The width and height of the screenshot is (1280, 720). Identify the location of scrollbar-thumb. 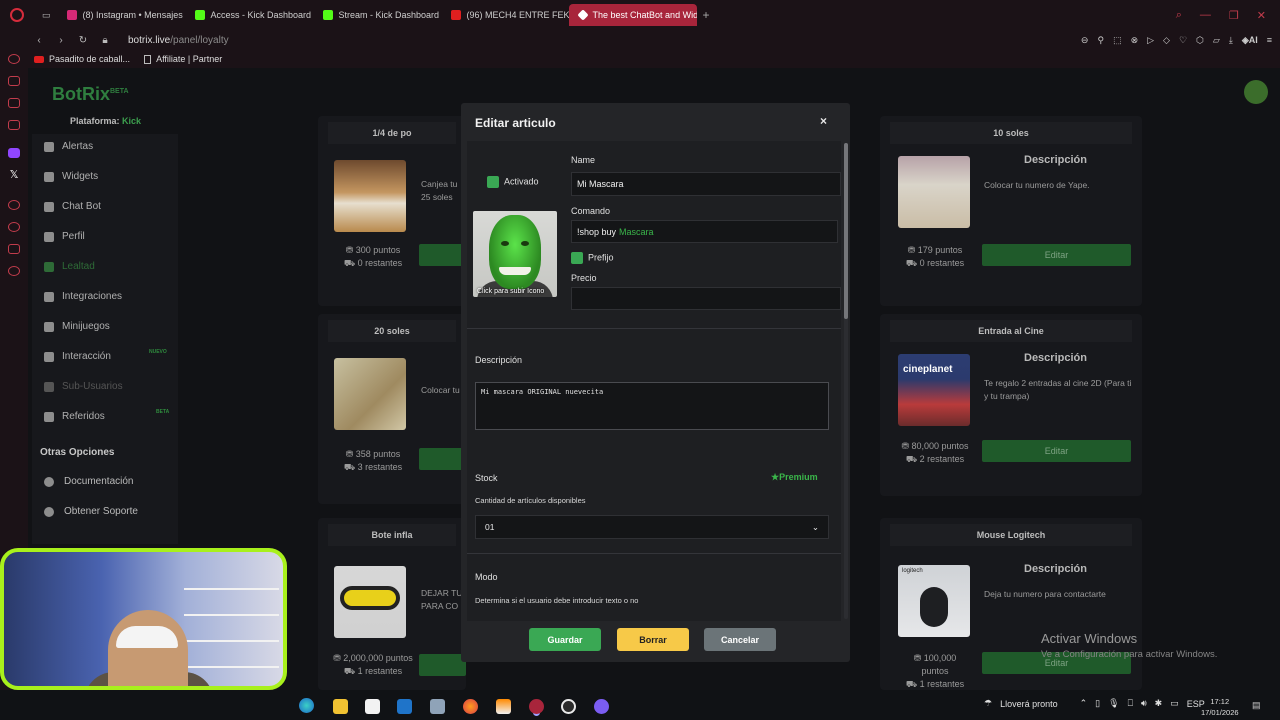
(846, 231).